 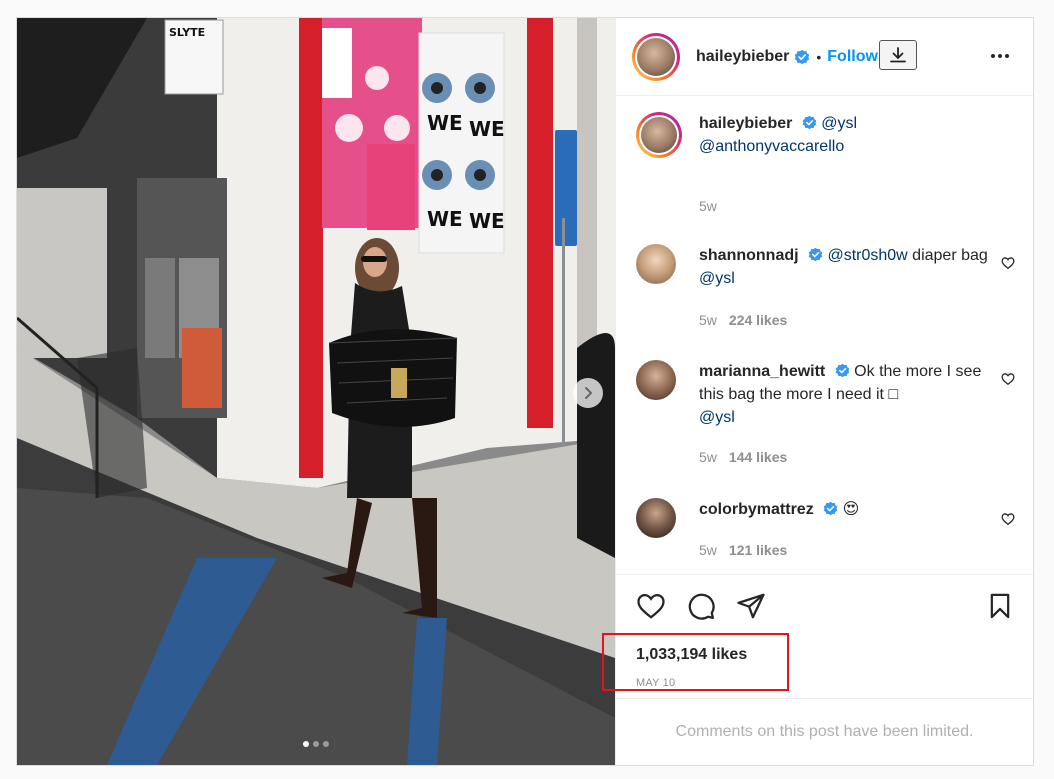 What do you see at coordinates (771, 146) in the screenshot?
I see `caption-mention-link: @anthonyvaccarello` at bounding box center [771, 146].